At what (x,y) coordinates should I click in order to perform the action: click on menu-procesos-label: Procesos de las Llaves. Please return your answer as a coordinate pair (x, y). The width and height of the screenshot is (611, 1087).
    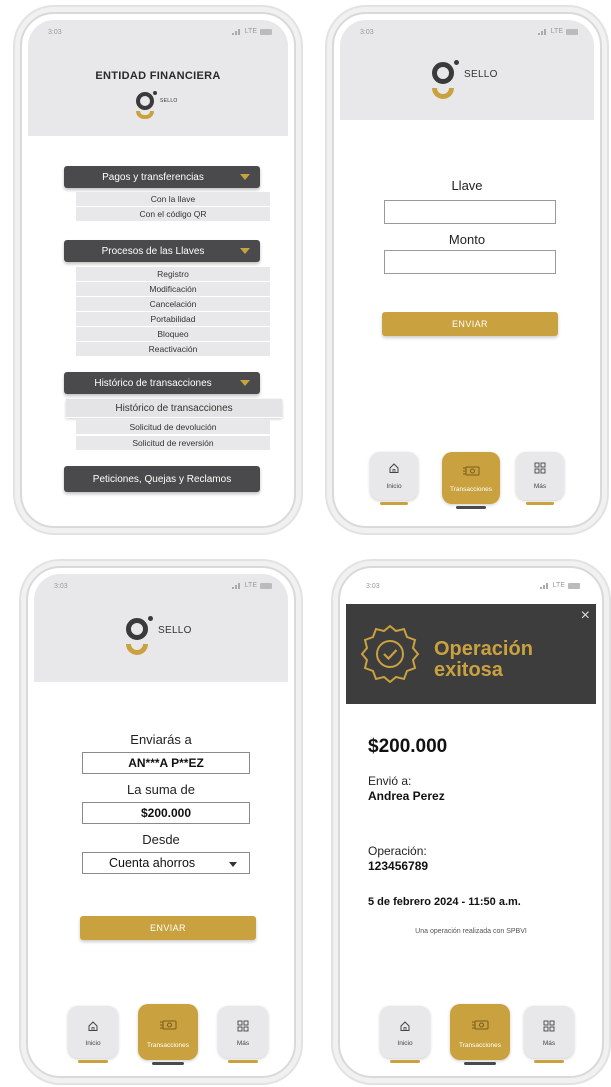
    Looking at the image, I should click on (153, 251).